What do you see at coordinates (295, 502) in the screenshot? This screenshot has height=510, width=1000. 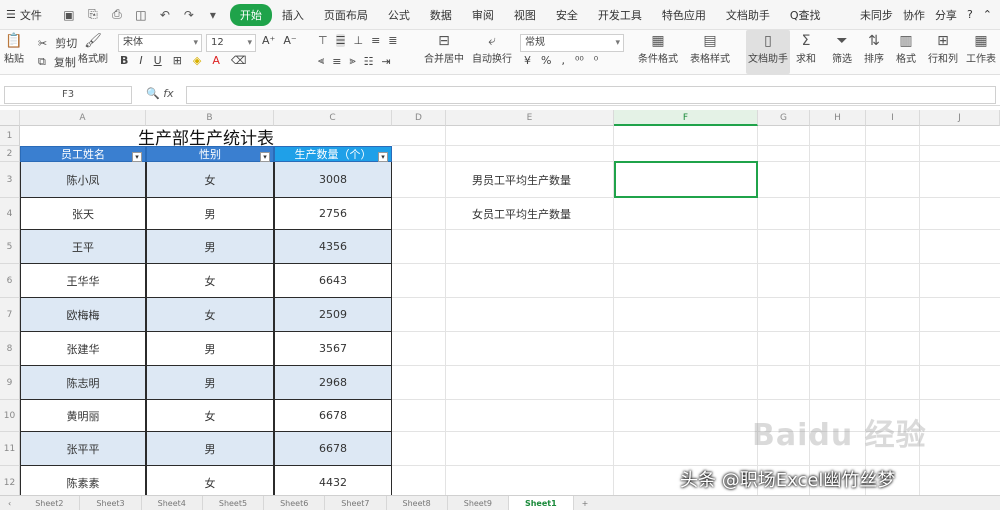 I see `sheet-tab-4: Sheet6` at bounding box center [295, 502].